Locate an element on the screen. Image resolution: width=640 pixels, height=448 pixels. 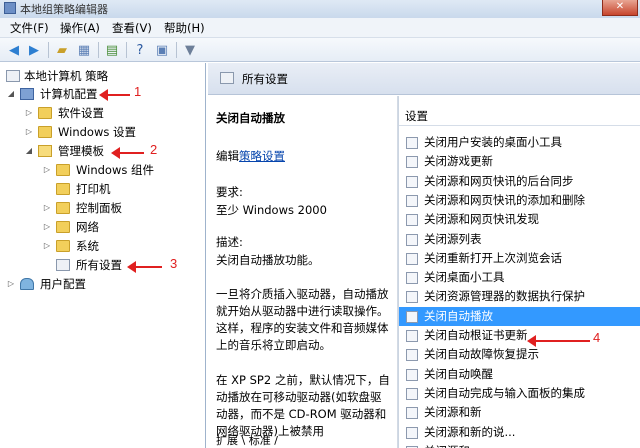
list-item: 关闭用户安装的桌面小工具 is located at coordinates (519, 142).